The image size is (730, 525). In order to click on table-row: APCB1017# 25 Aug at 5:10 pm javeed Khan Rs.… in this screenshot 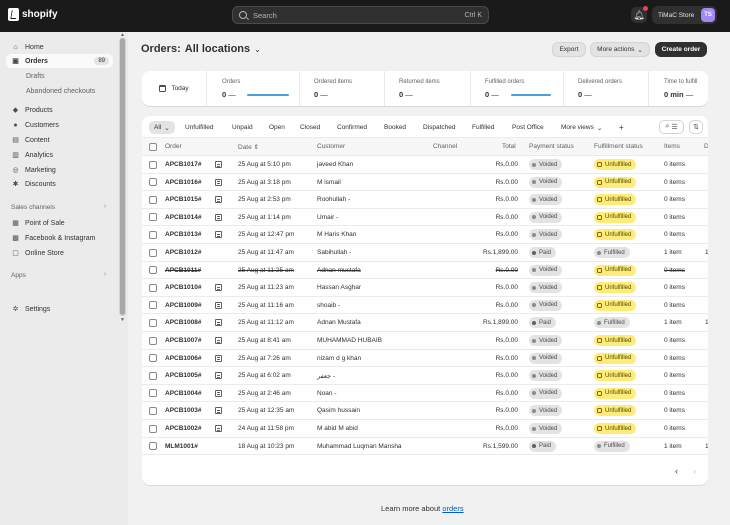, I will do `click(425, 165)`.